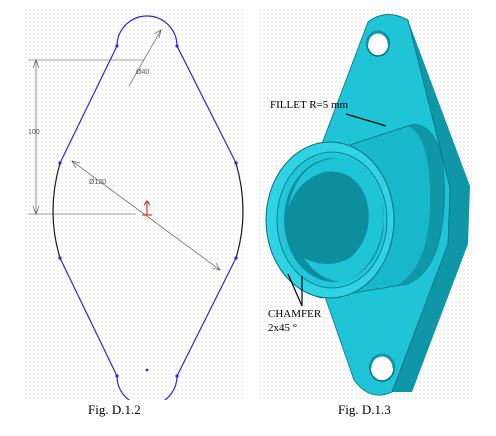  I want to click on height-dimension, so click(86, 137).